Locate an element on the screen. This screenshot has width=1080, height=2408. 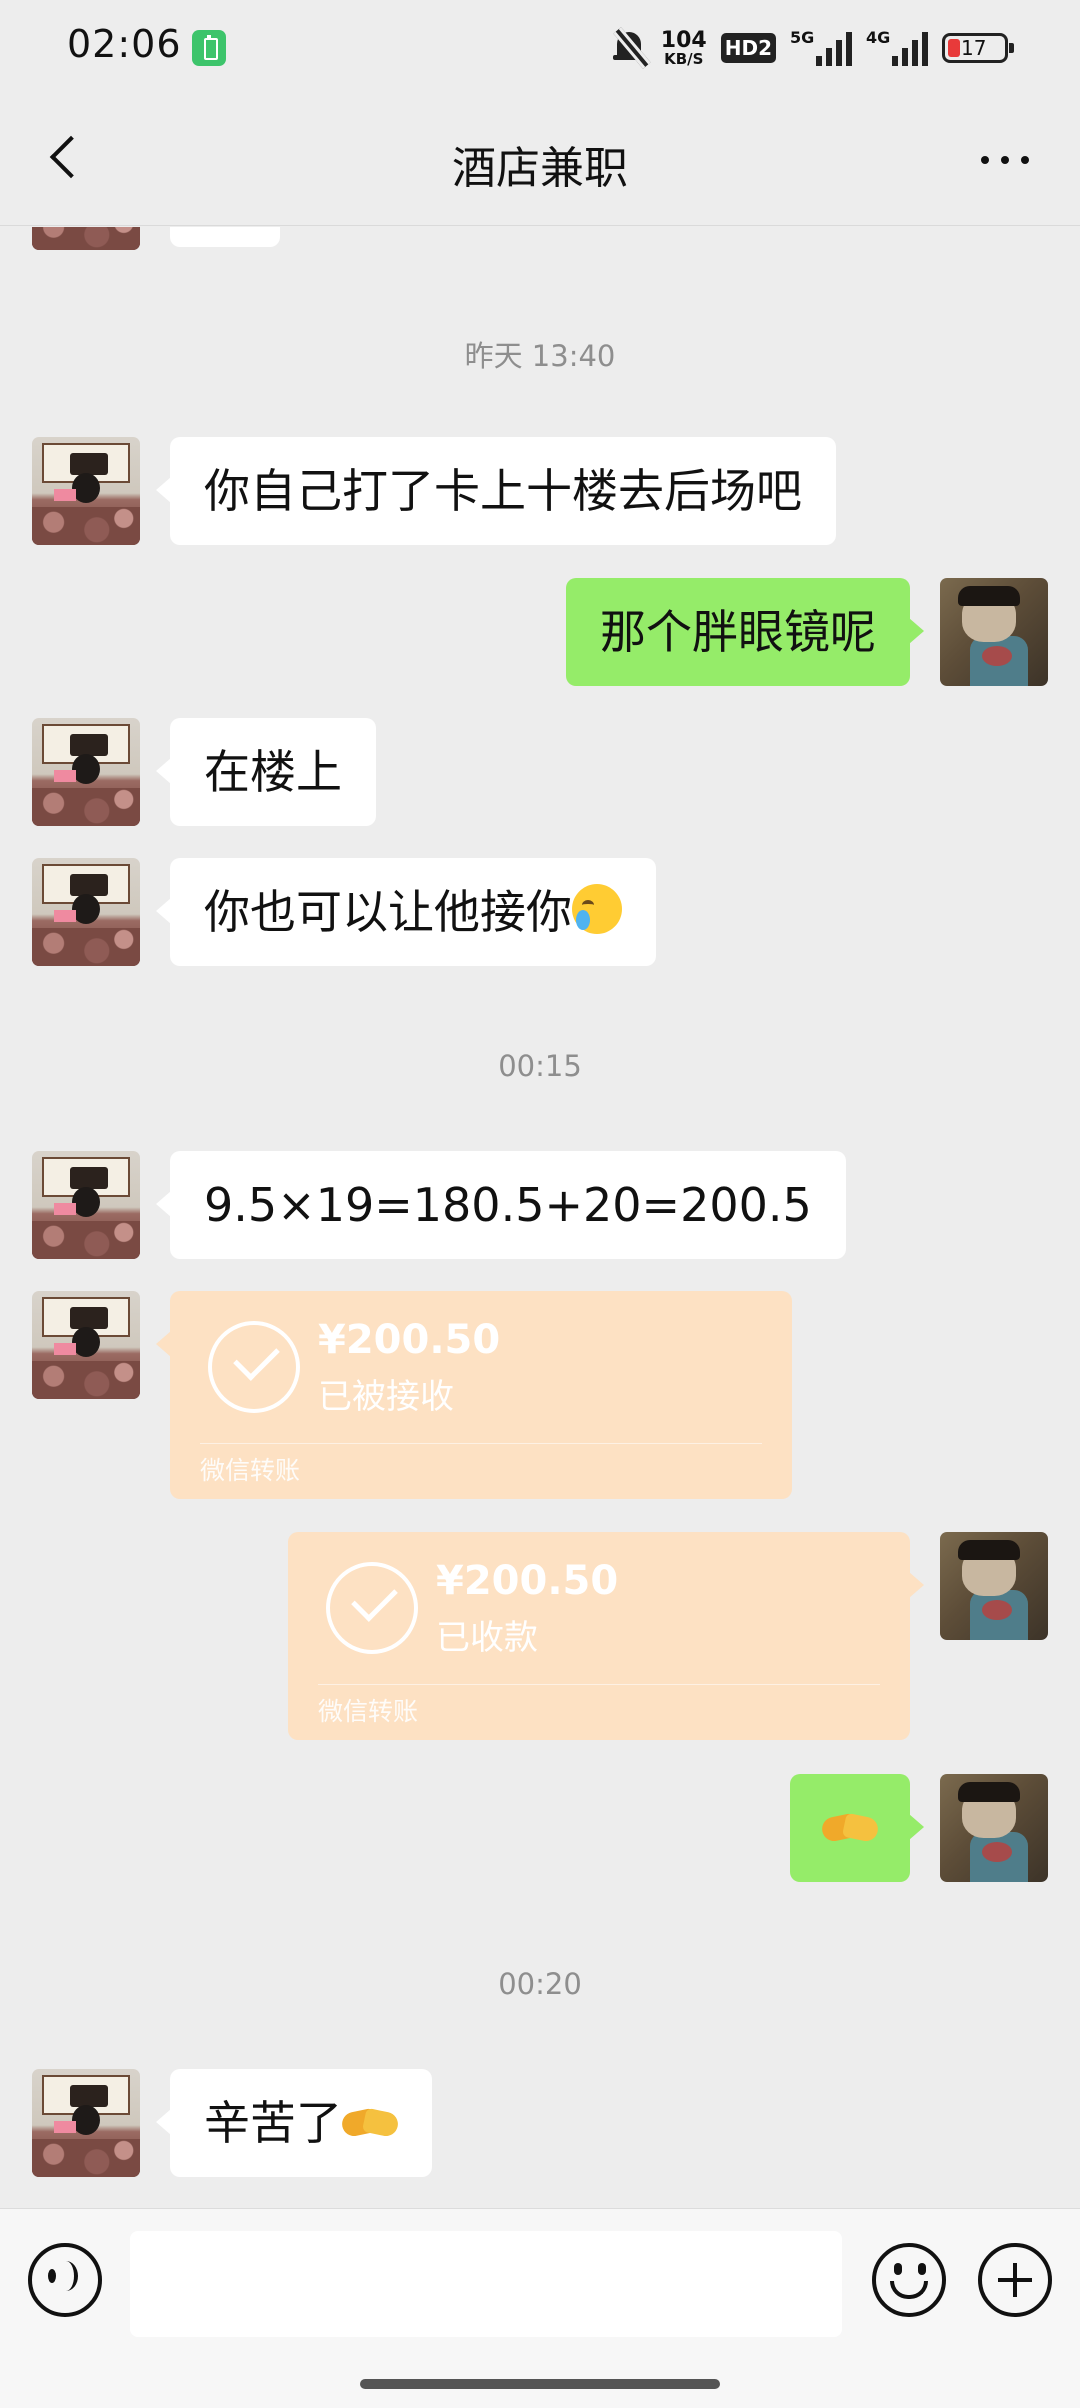
battery-icon: 17 is located at coordinates (978, 48).